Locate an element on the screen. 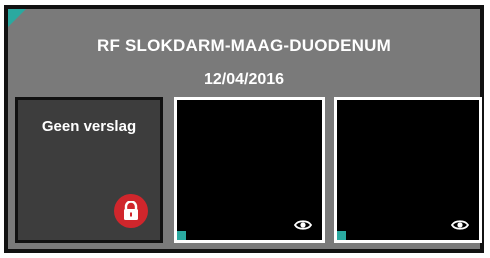  study-title: RF SLOKDARM-MAAG-DUODENUM is located at coordinates (244, 45).